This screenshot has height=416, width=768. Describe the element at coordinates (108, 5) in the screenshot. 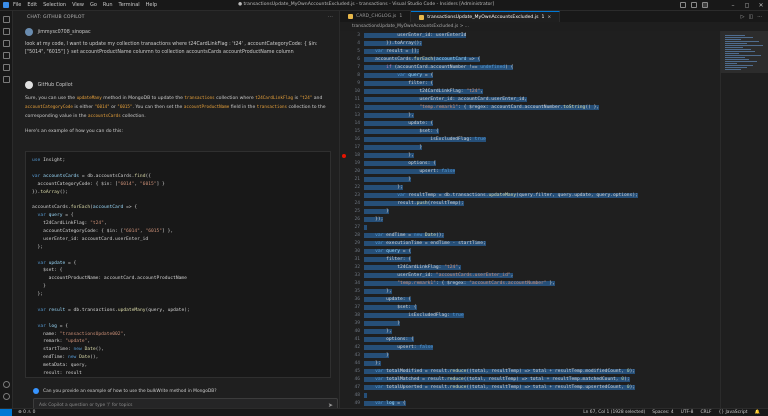

I see `menu-run: Run` at that location.